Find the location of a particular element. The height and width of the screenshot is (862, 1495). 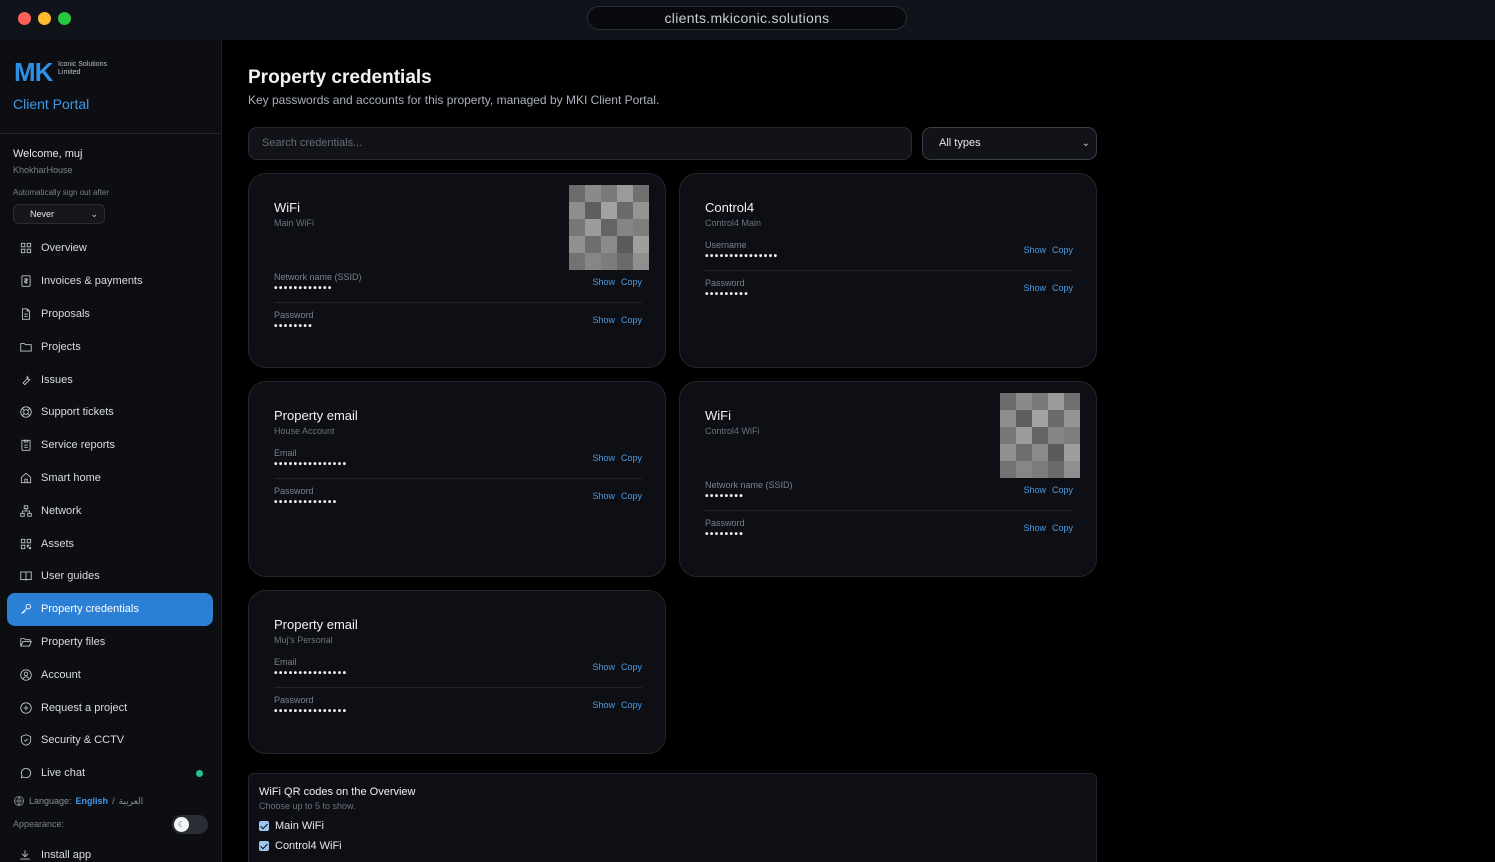

sidebar-item-network: Network is located at coordinates (110, 510).